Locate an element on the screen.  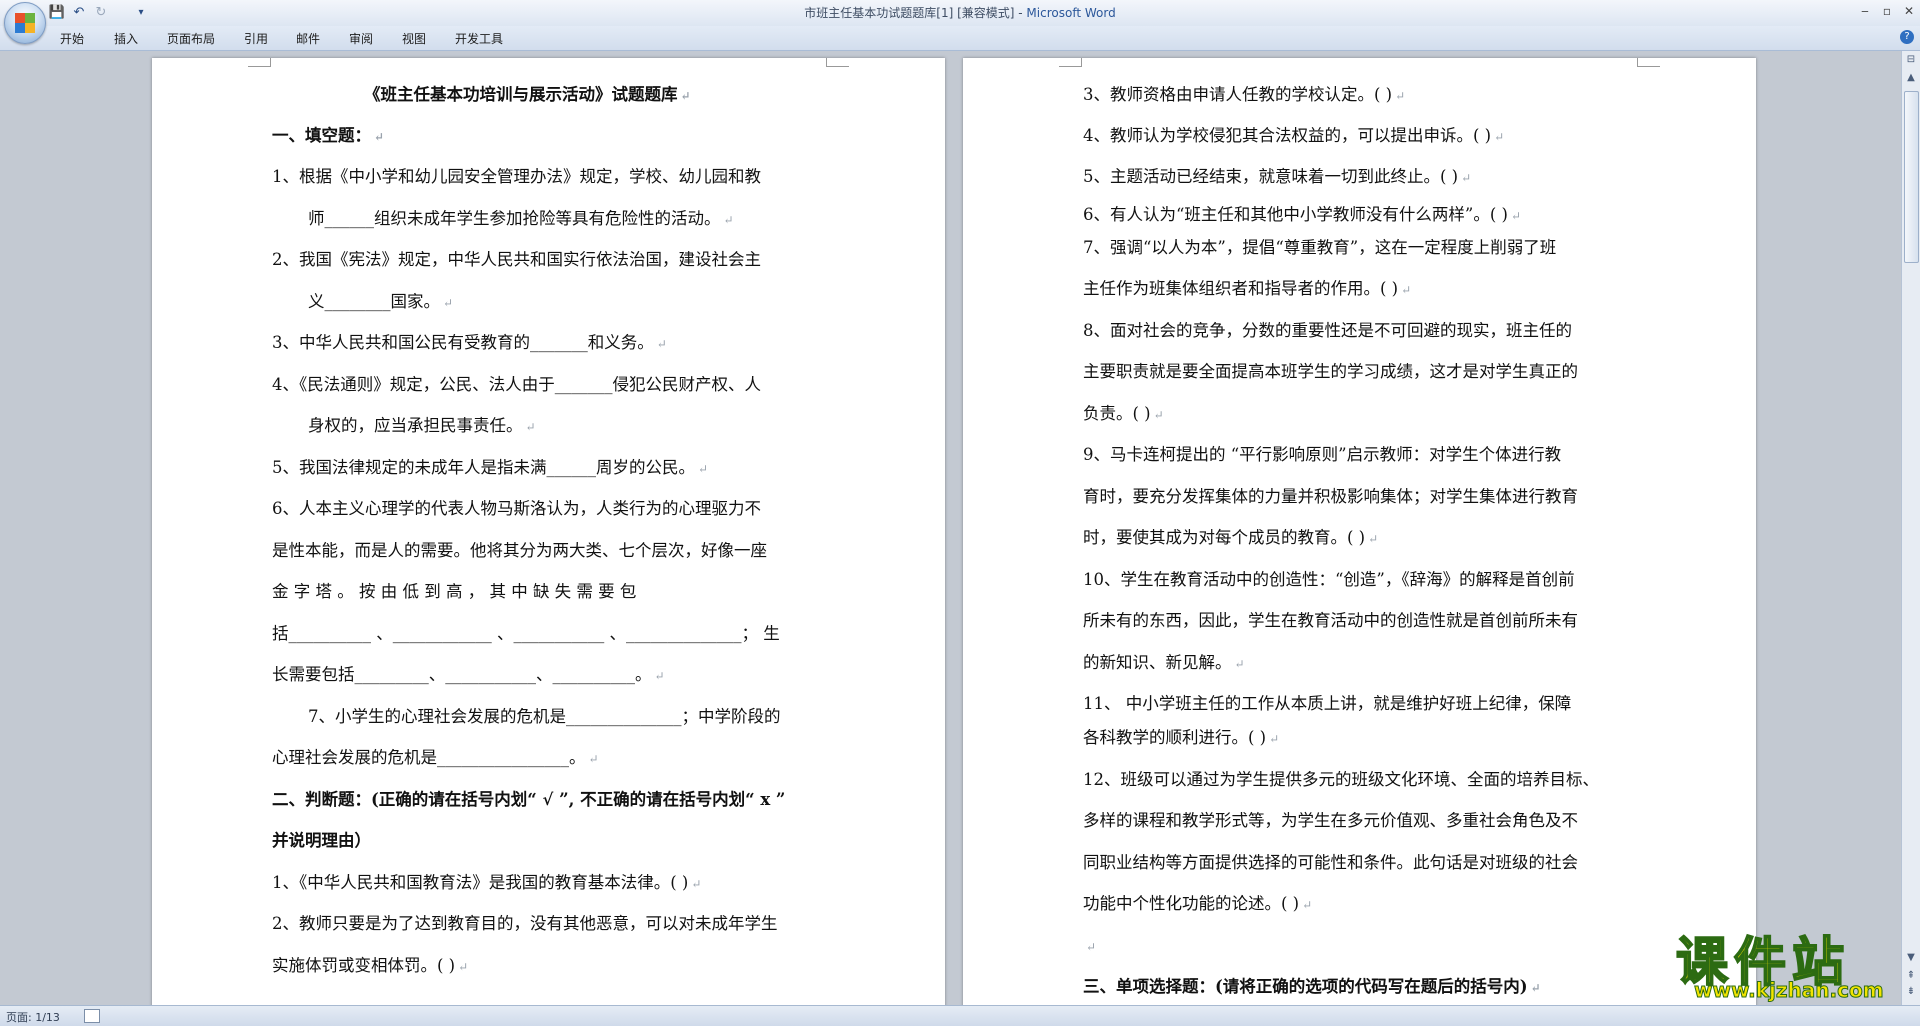
office-button is located at coordinates (25, 23).